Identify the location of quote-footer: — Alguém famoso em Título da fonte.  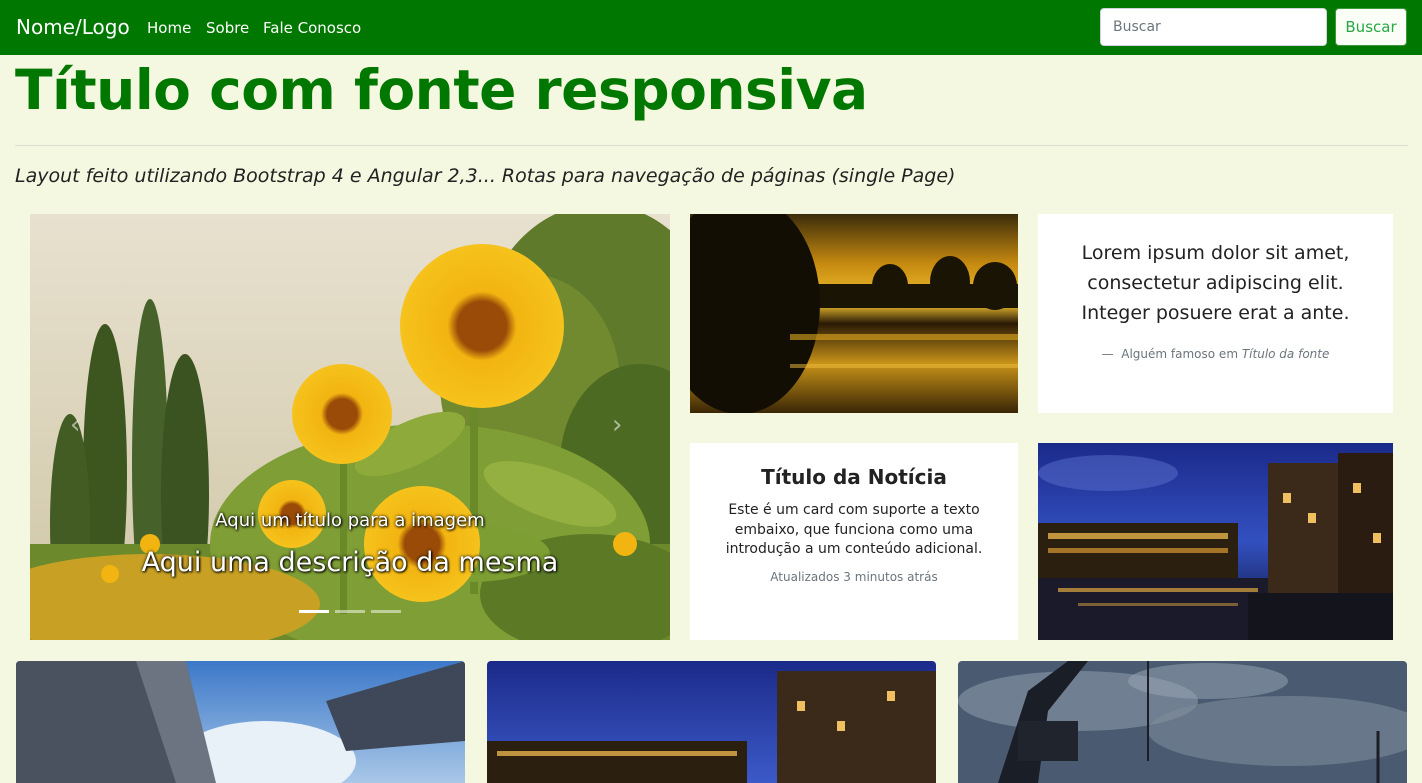
(1215, 354).